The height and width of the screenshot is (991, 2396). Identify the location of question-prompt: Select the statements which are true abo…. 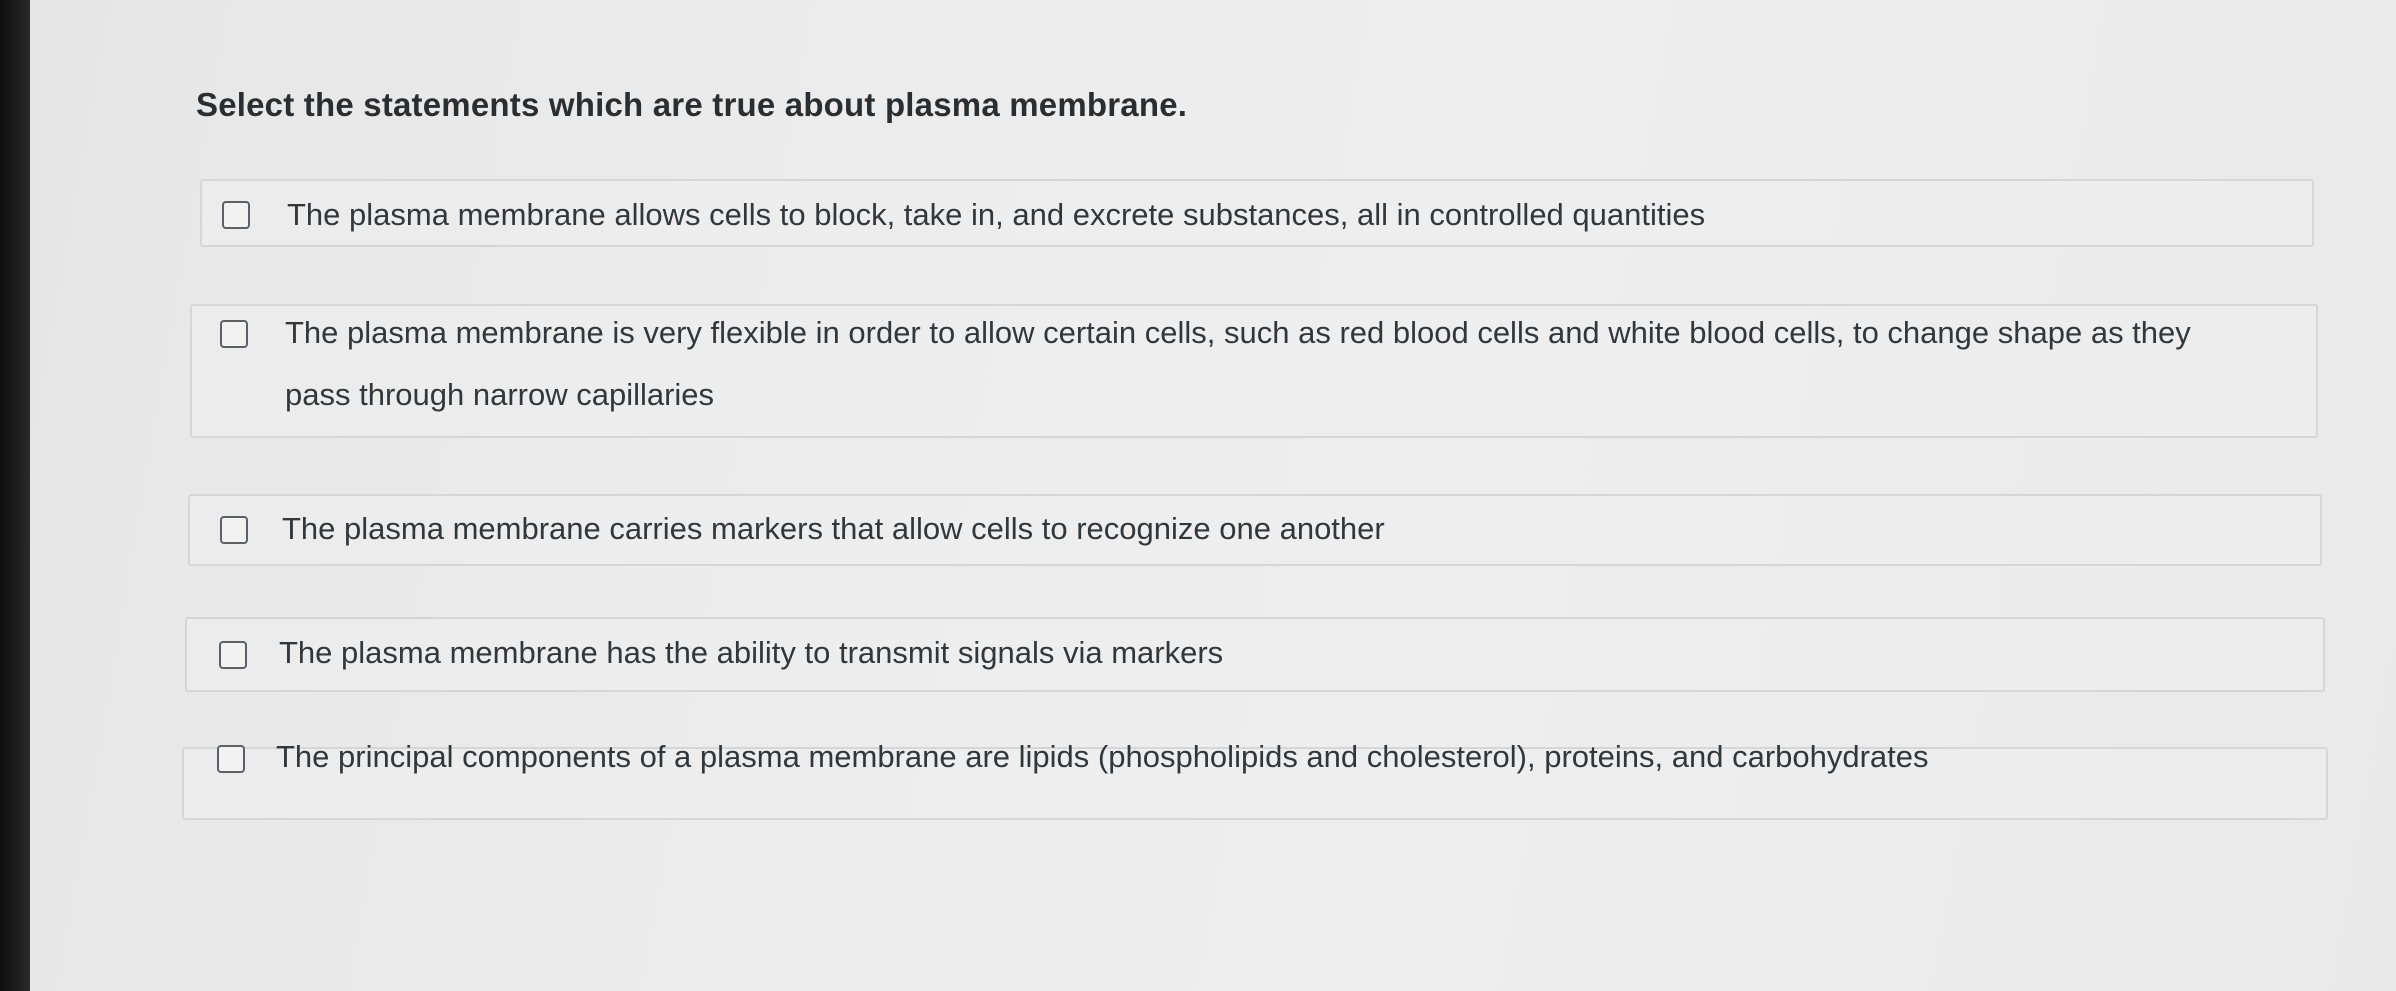
(692, 104).